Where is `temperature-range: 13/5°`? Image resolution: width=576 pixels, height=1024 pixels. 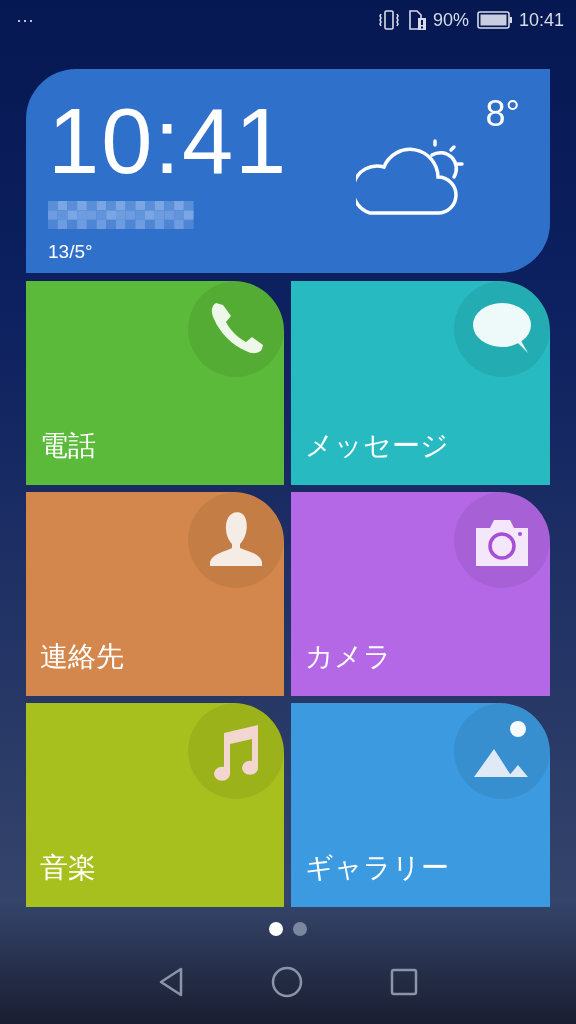 temperature-range: 13/5° is located at coordinates (71, 252).